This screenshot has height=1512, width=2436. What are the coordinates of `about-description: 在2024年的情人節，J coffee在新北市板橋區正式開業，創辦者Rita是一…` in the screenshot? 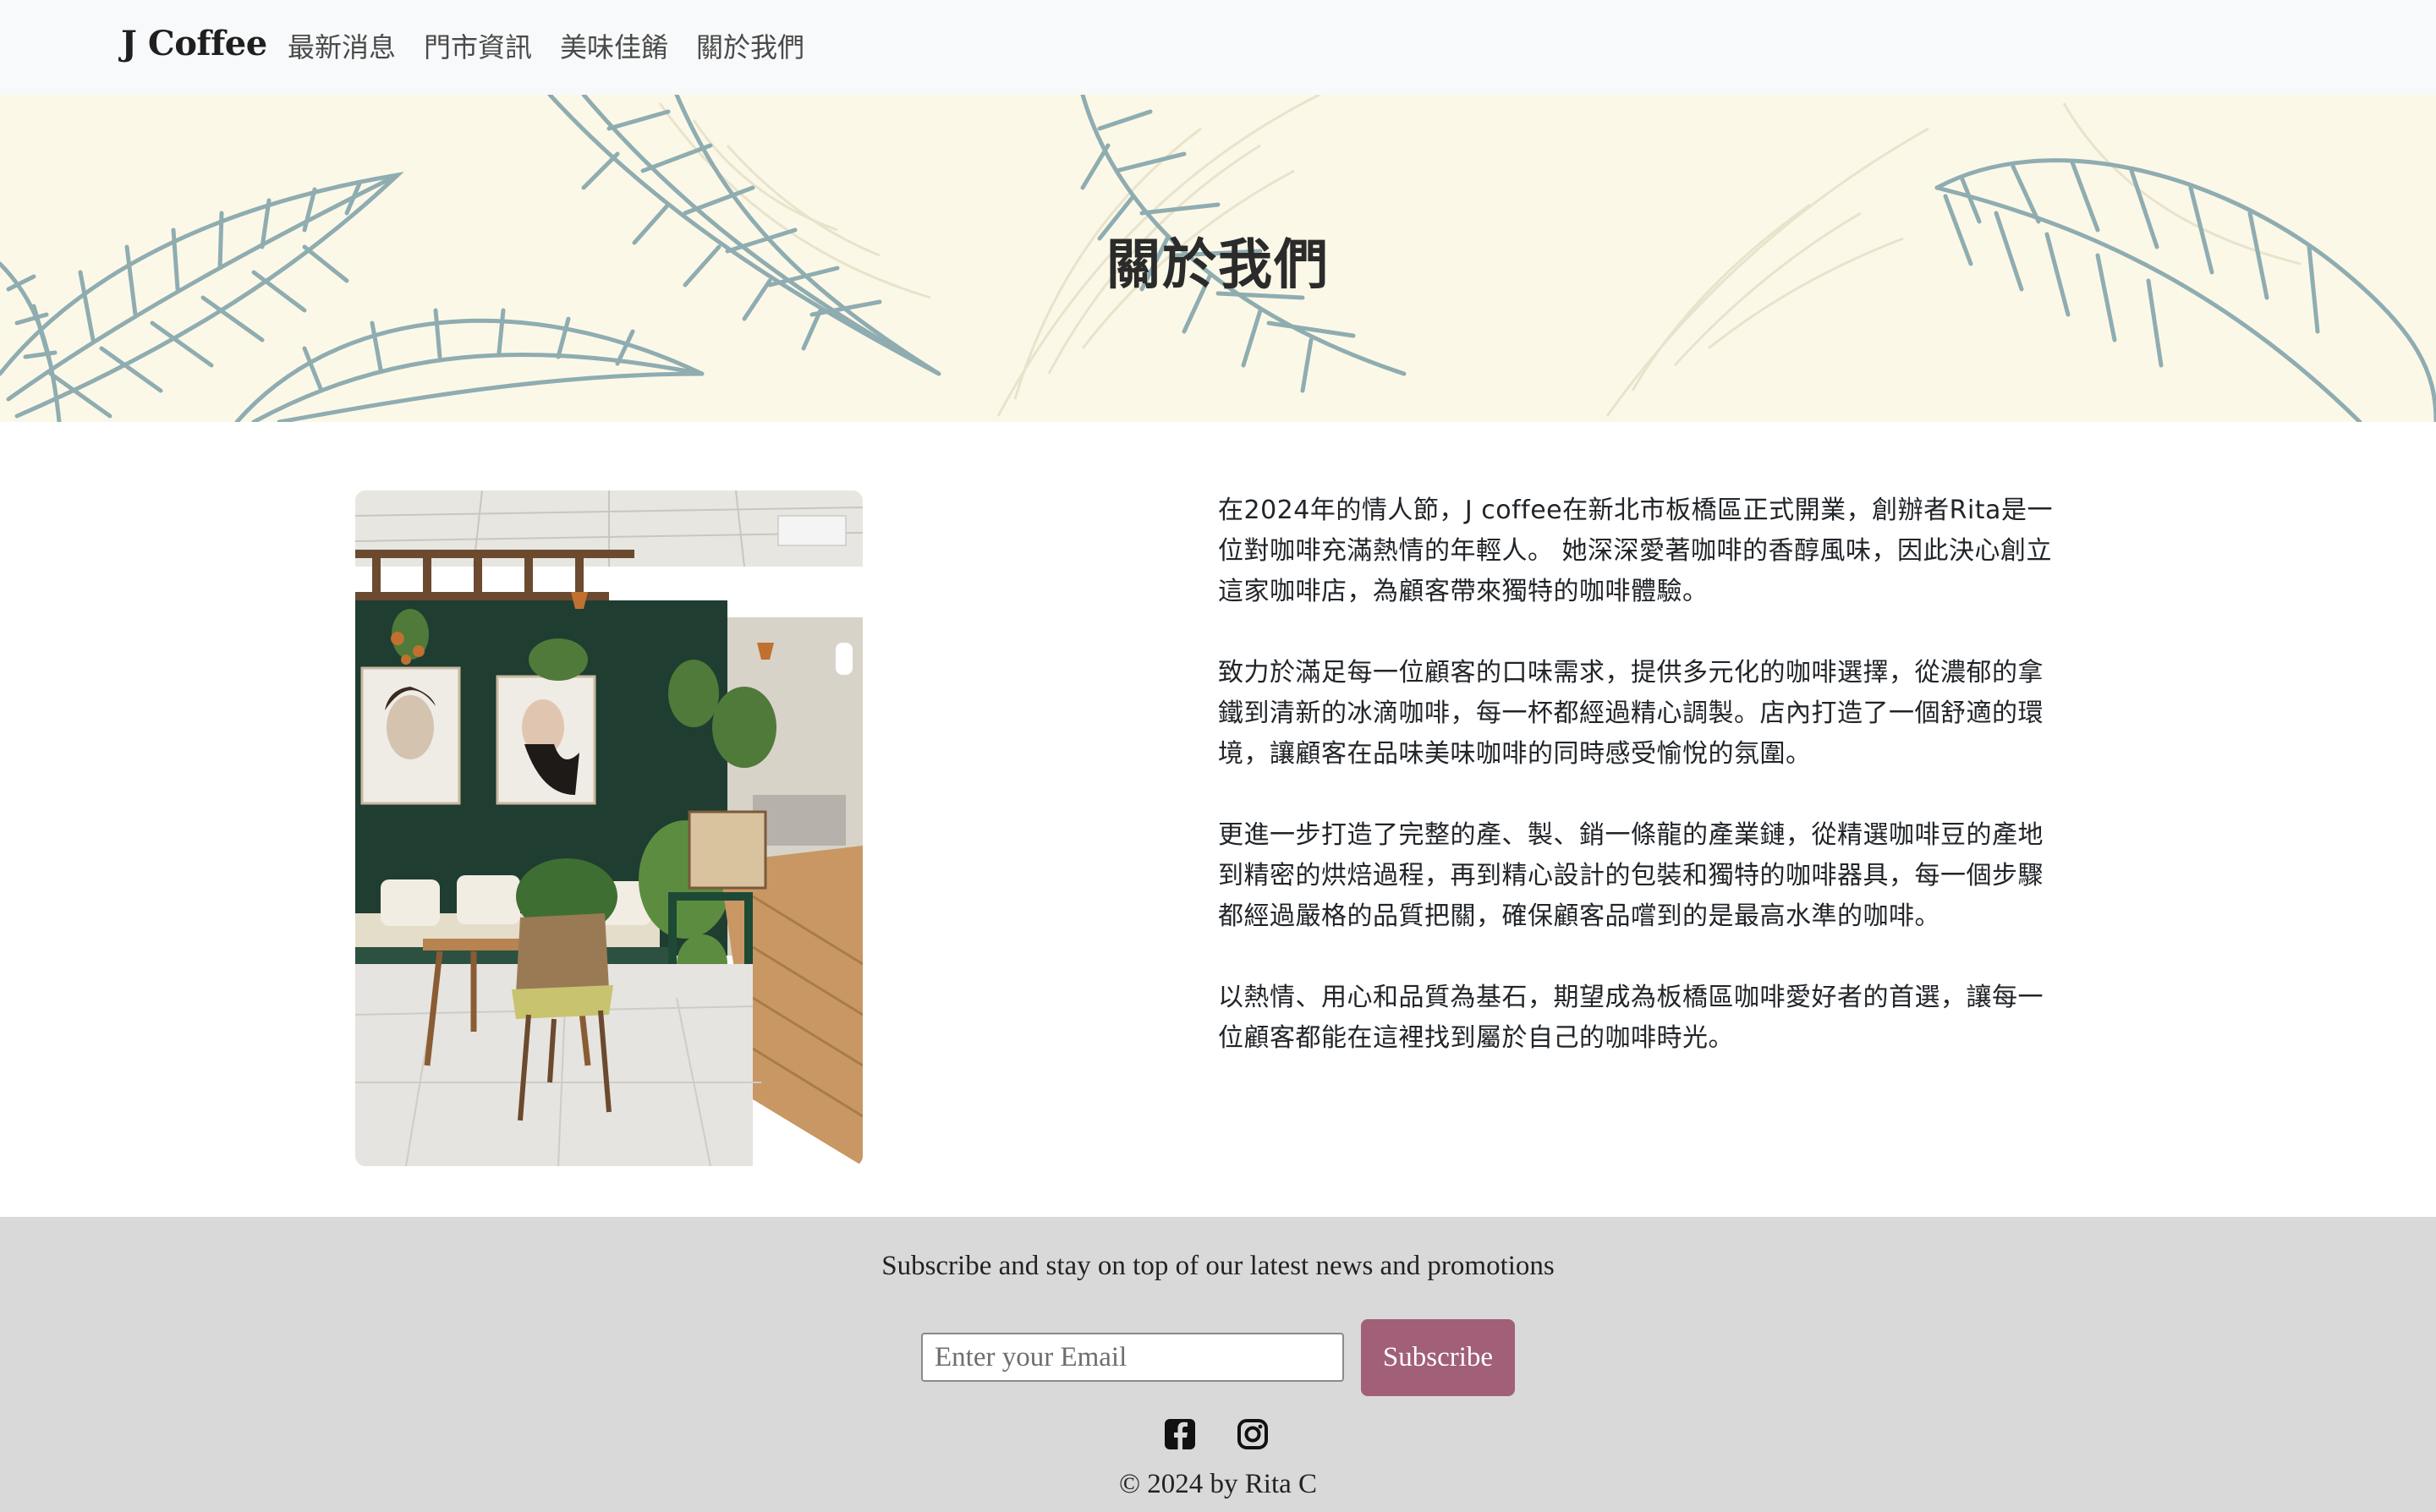 It's located at (1641, 794).